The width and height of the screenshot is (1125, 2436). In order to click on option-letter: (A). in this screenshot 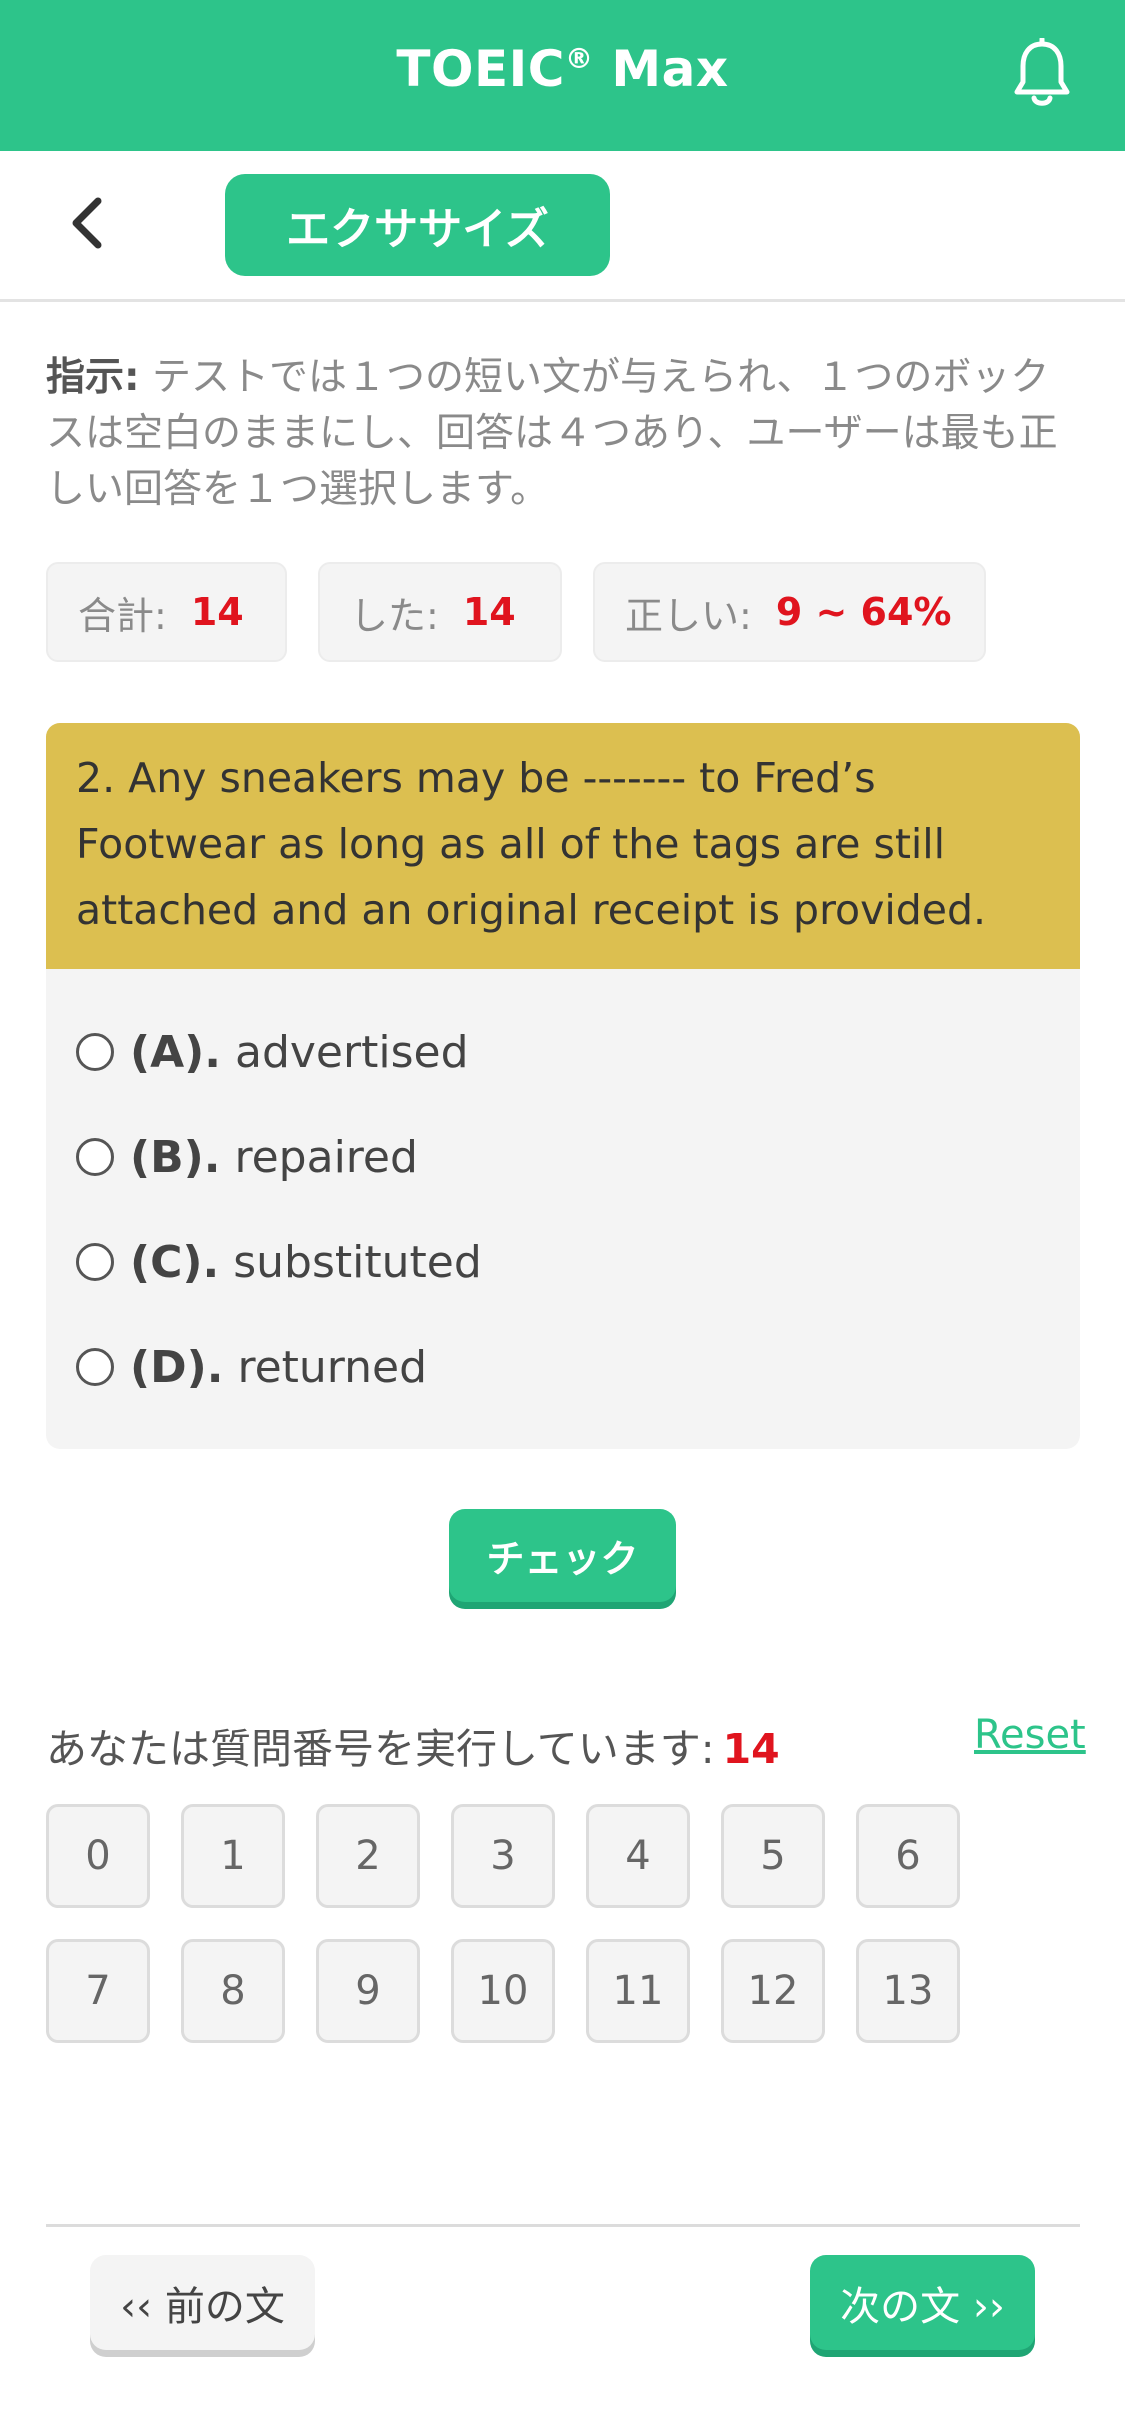, I will do `click(175, 1052)`.